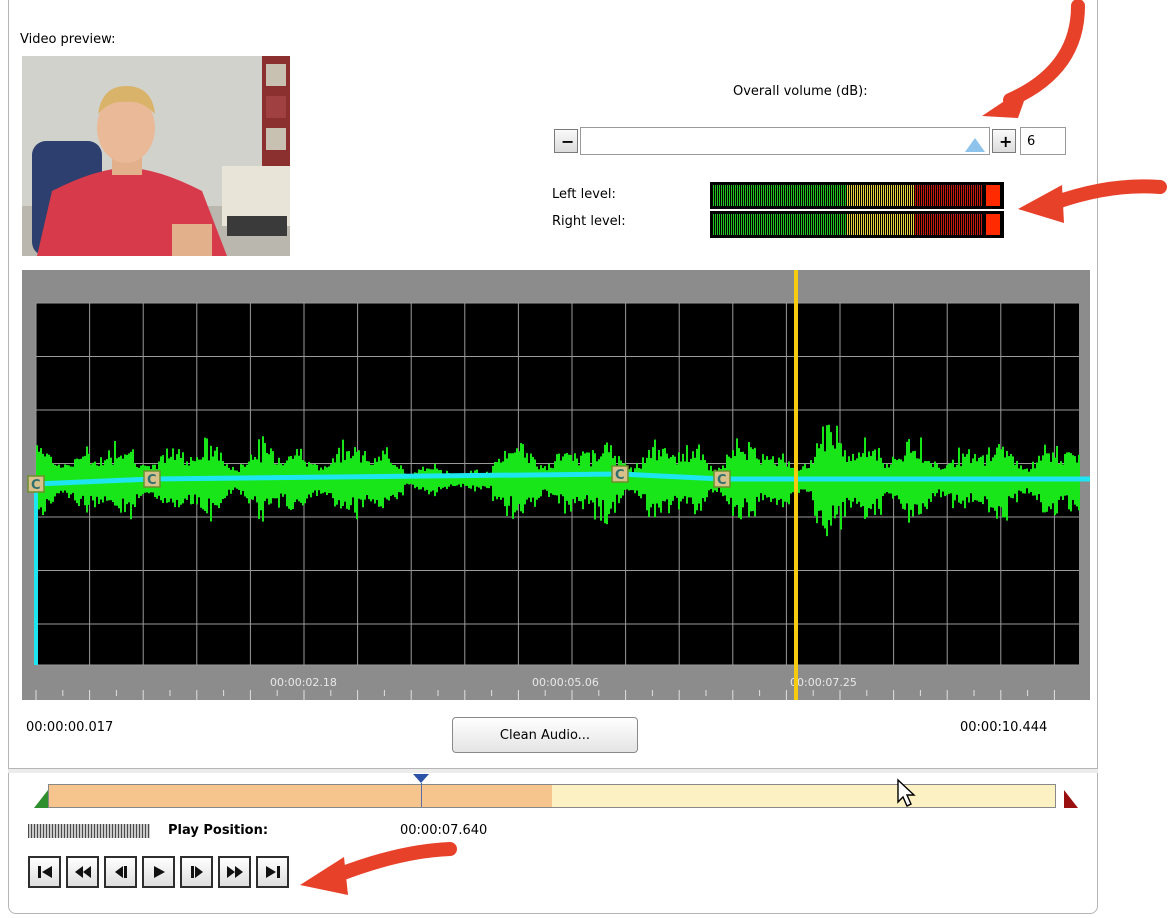 This screenshot has width=1173, height=918. I want to click on skip-end-icon, so click(272, 872).